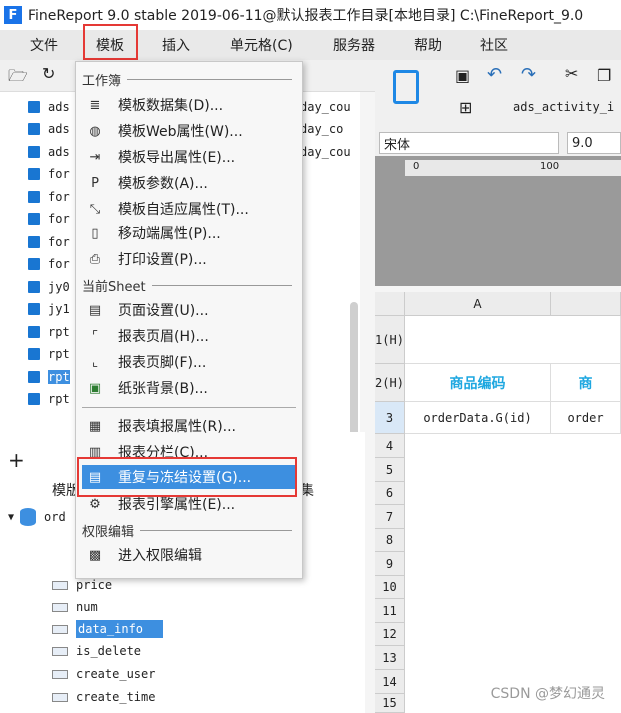 The image size is (621, 713). What do you see at coordinates (604, 75) in the screenshot?
I see `copy-icon: ❐` at bounding box center [604, 75].